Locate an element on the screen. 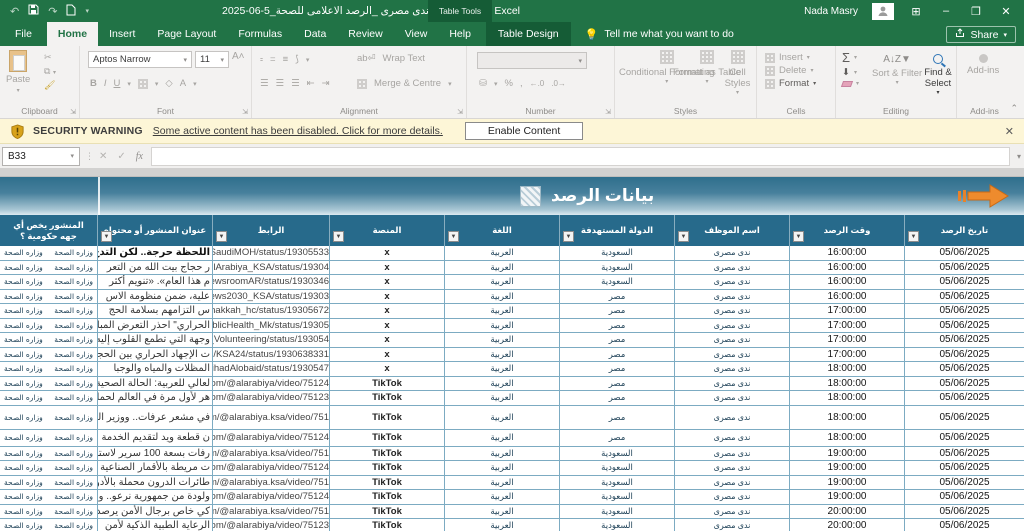  cell-link: com/@alarabiya/video/75123 is located at coordinates (271, 398).